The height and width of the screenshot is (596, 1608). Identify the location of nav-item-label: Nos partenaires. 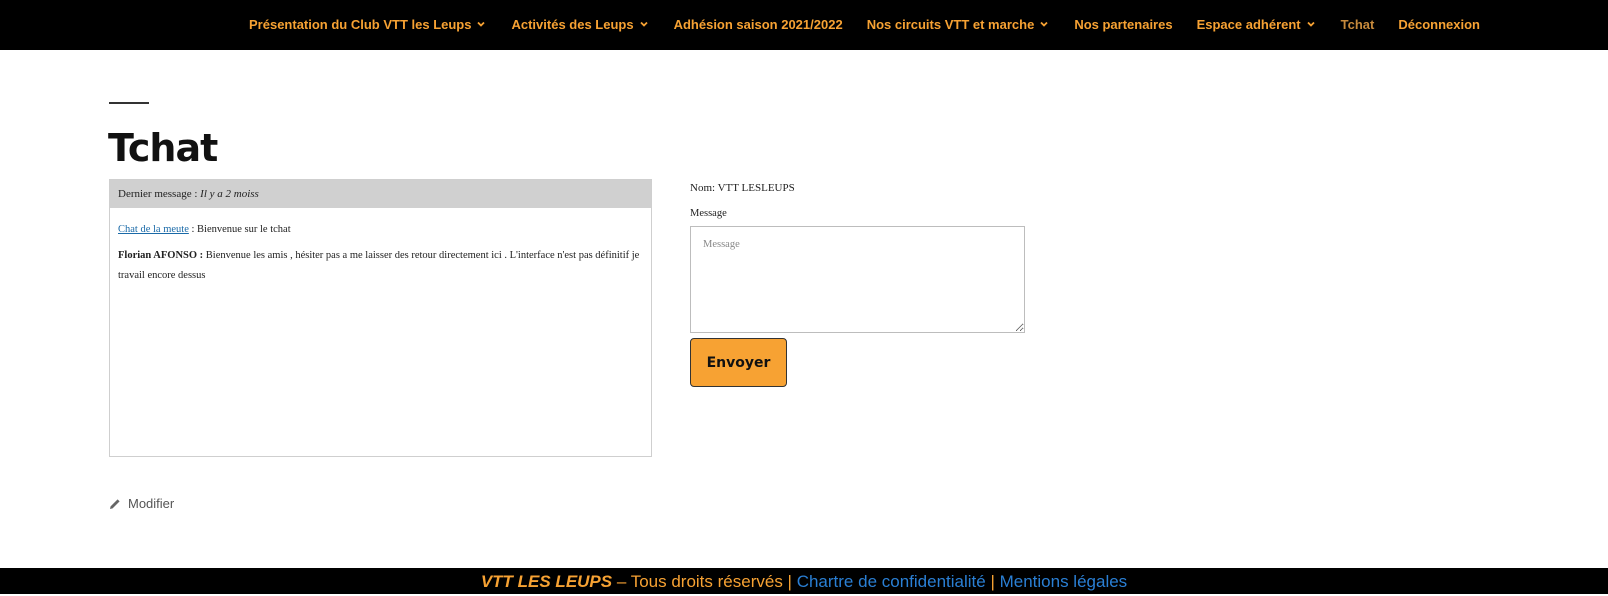
(1123, 24).